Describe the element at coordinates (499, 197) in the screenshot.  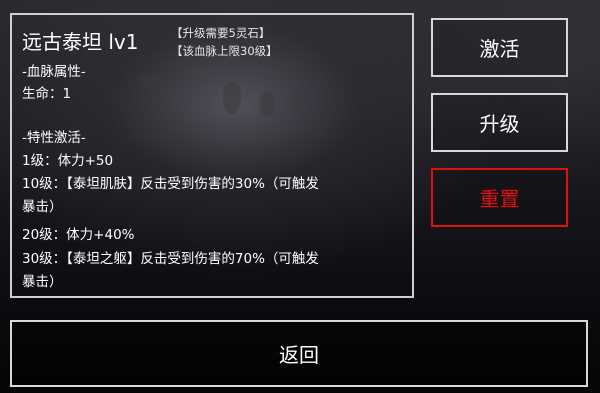
I see `reset-button: 重置` at that location.